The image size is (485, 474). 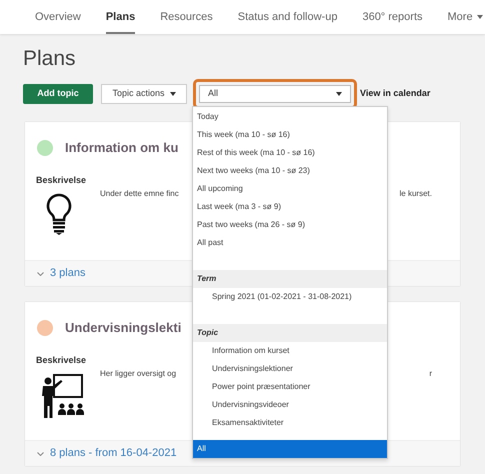 What do you see at coordinates (138, 374) in the screenshot?
I see `description-text: Her ligger oversigt og` at bounding box center [138, 374].